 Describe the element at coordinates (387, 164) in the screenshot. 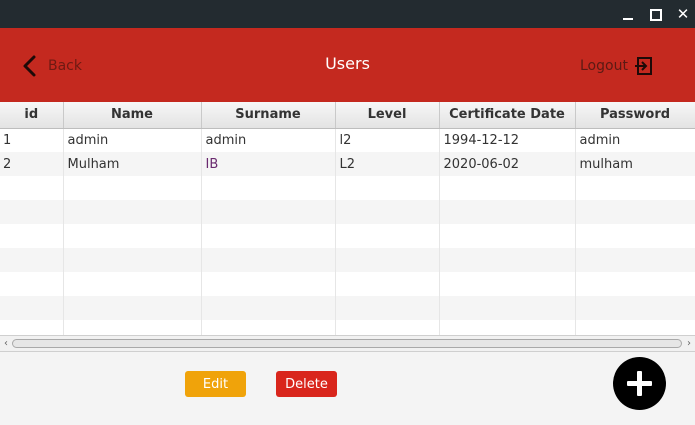

I see `cell-level: L2` at that location.